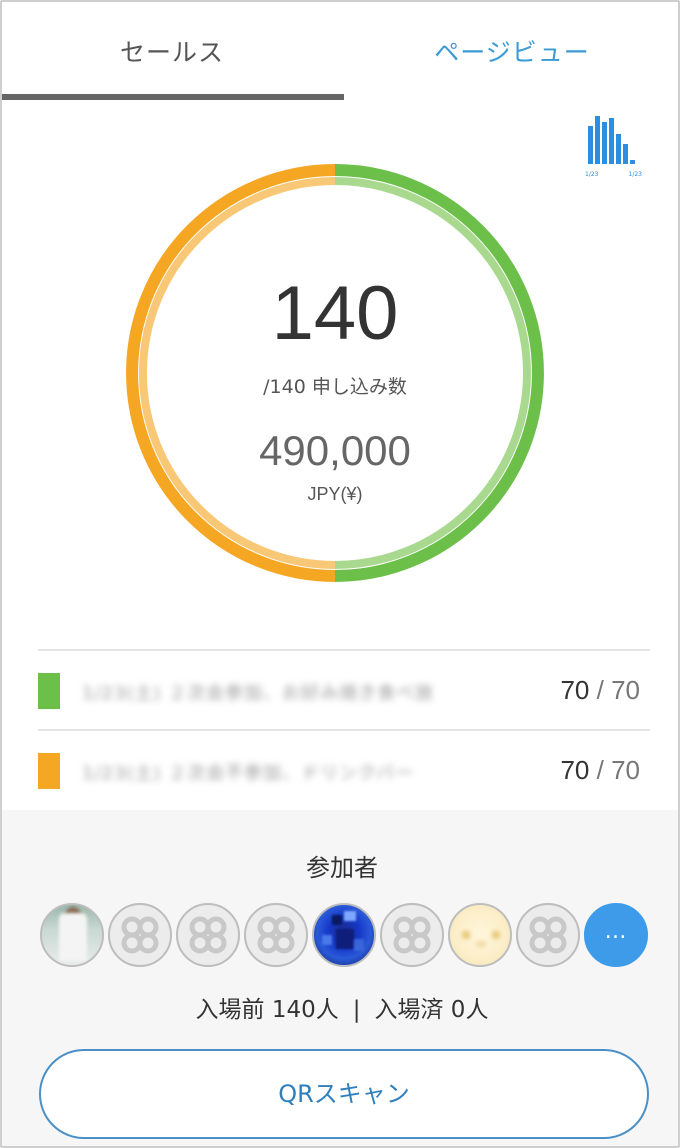 The width and height of the screenshot is (680, 1148). What do you see at coordinates (510, 51) in the screenshot?
I see `tab-page-views: ページビュー` at bounding box center [510, 51].